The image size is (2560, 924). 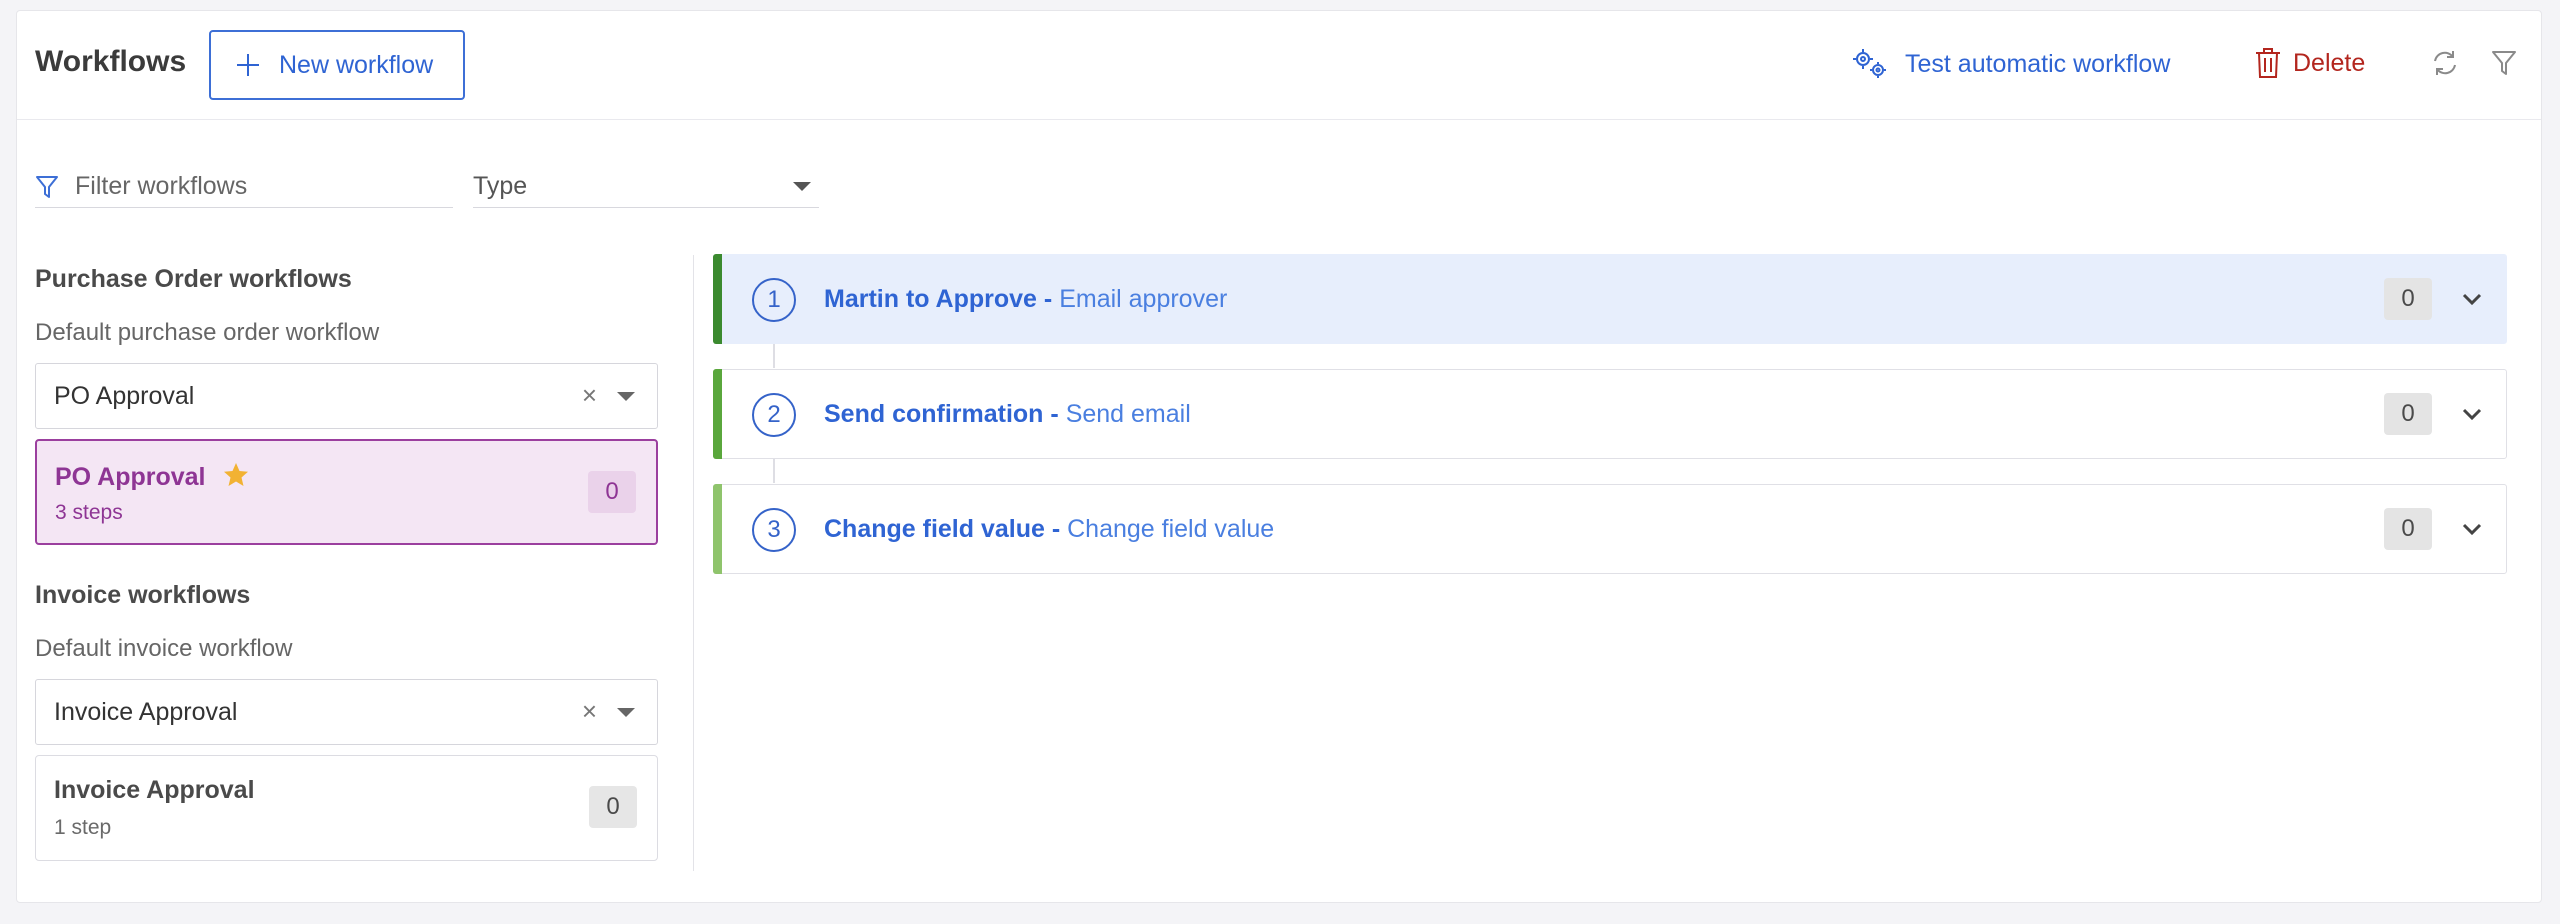 What do you see at coordinates (248, 65) in the screenshot?
I see `plus-icon` at bounding box center [248, 65].